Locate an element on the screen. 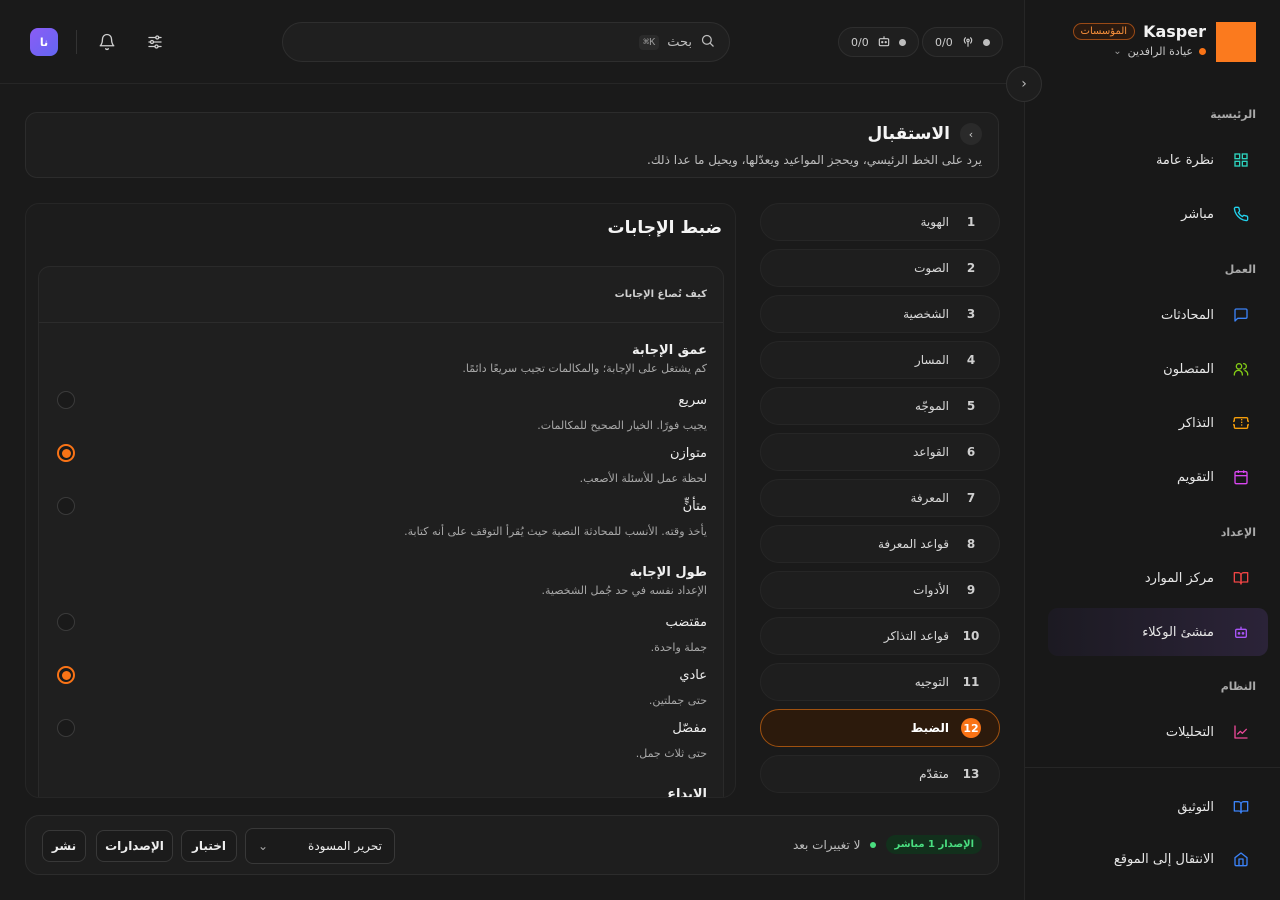  nav-section-main: الرئيسية is located at coordinates (1233, 114).